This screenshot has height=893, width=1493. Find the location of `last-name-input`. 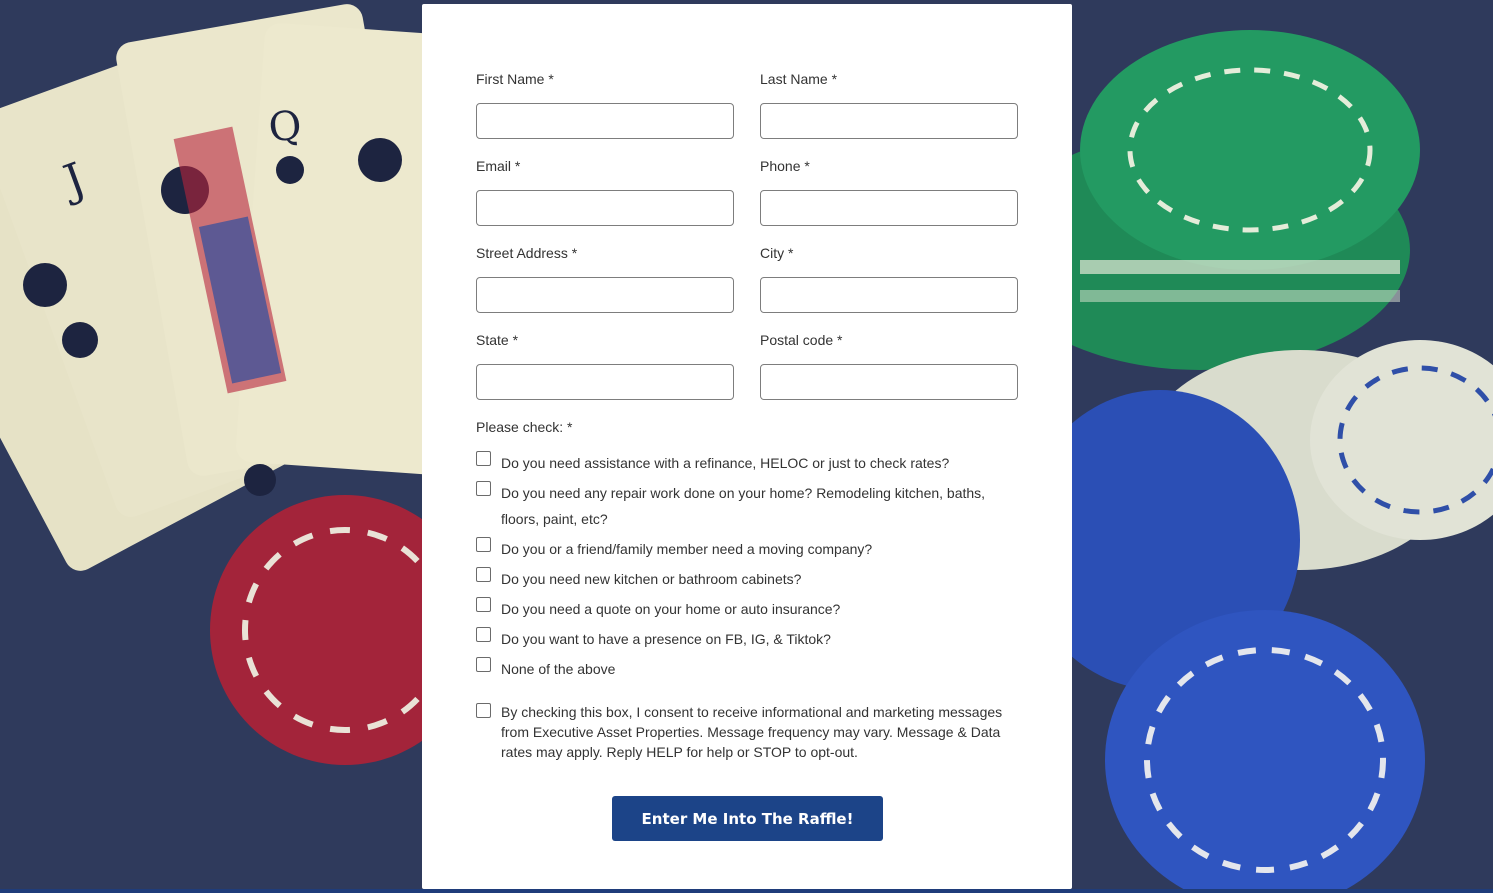

last-name-input is located at coordinates (889, 121).